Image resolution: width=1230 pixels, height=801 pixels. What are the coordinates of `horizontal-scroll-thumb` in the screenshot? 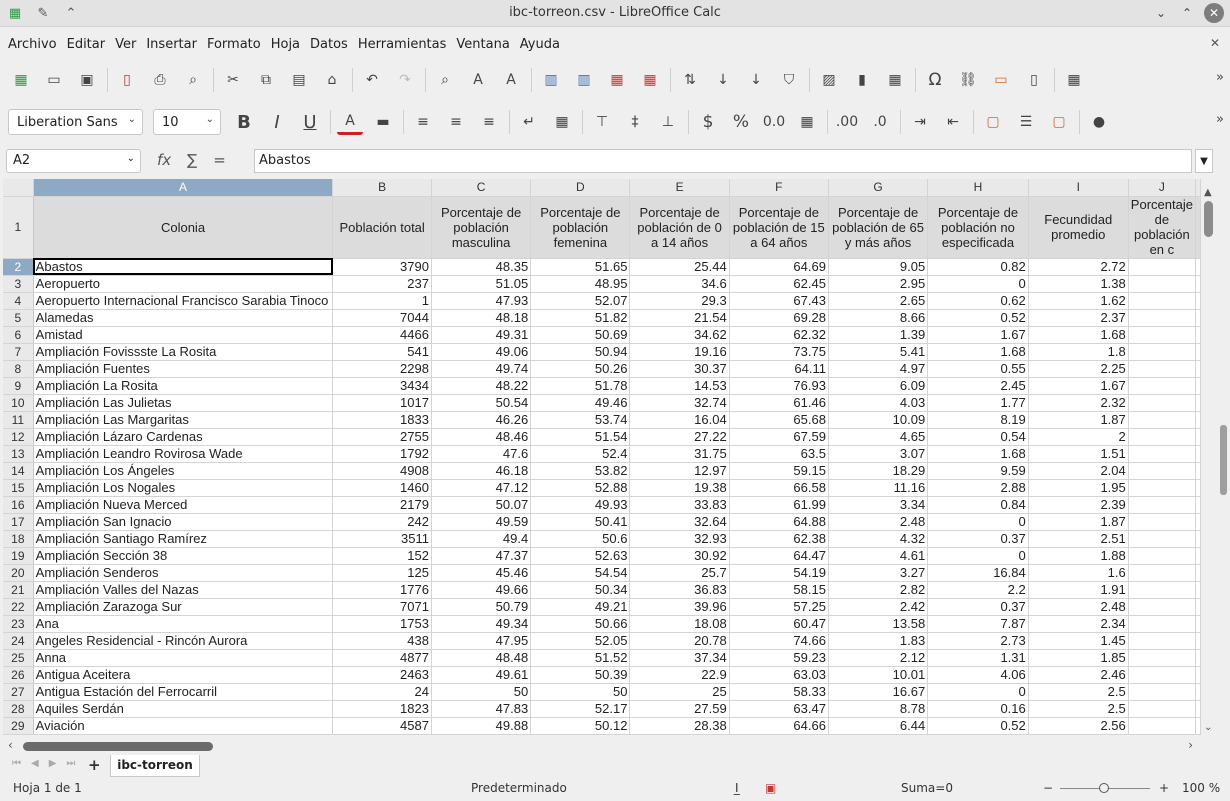 It's located at (118, 746).